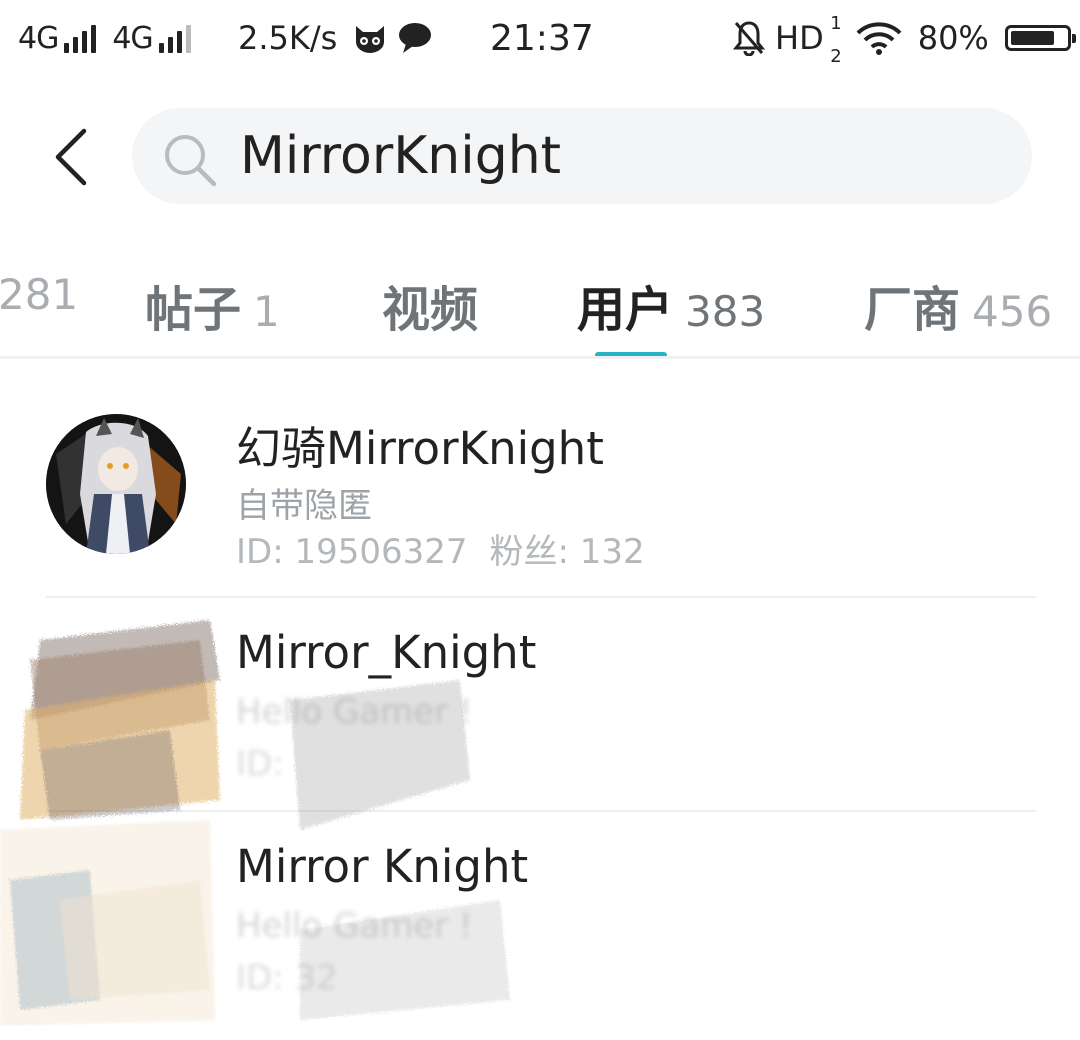 The width and height of the screenshot is (1080, 1040). Describe the element at coordinates (904, 40) in the screenshot. I see `system-icons: HD 1 2 80%` at that location.